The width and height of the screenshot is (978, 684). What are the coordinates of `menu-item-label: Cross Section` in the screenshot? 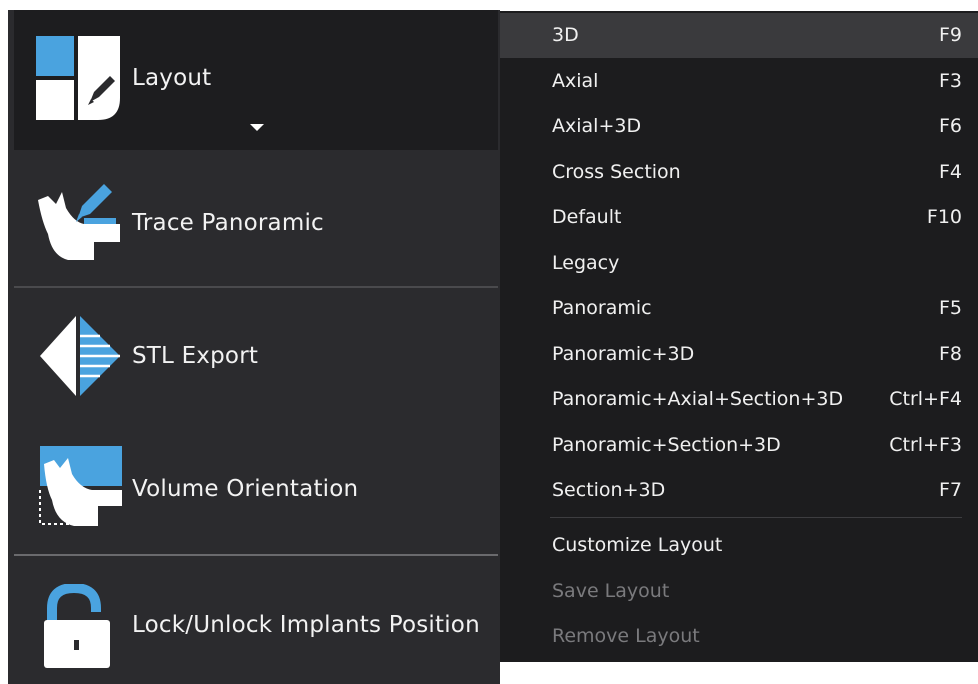 It's located at (616, 172).